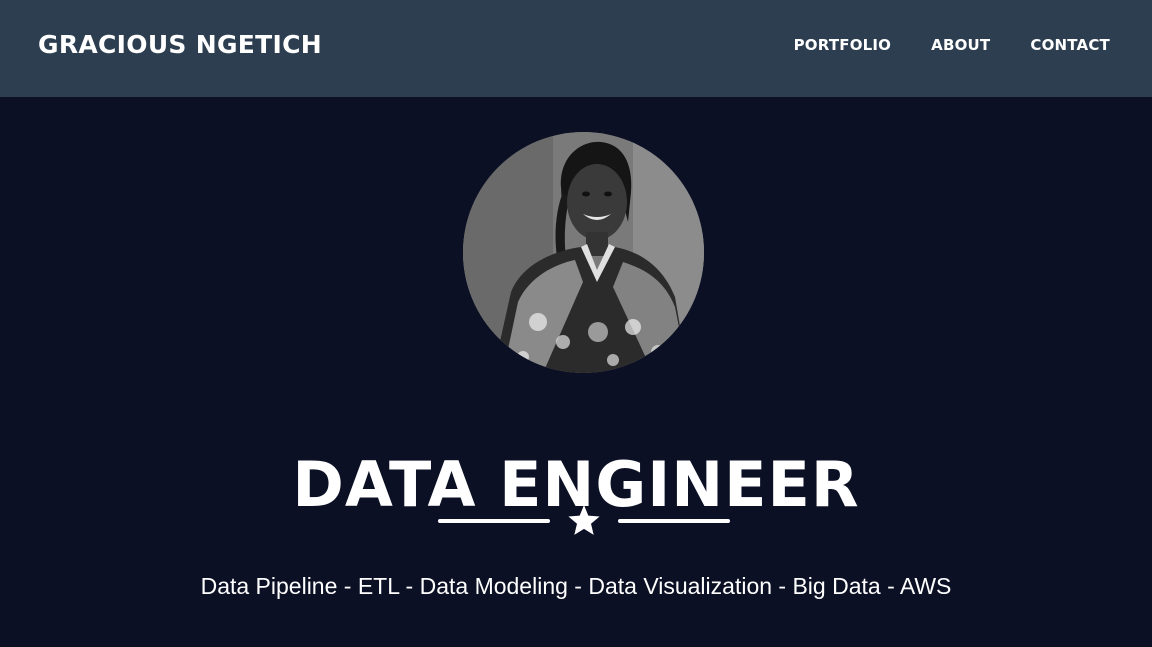  What do you see at coordinates (494, 521) in the screenshot?
I see `divider-line-left` at bounding box center [494, 521].